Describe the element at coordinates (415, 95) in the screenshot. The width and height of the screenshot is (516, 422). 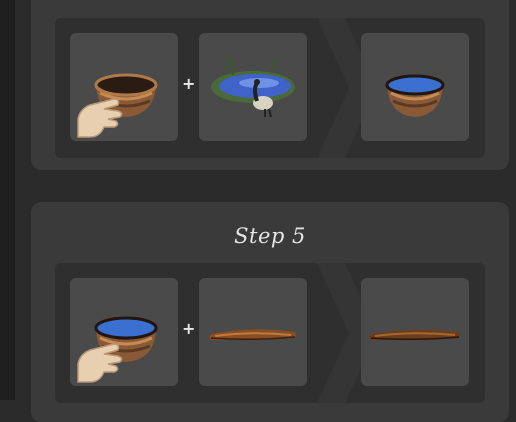
I see `water-filled-bowl-icon` at that location.